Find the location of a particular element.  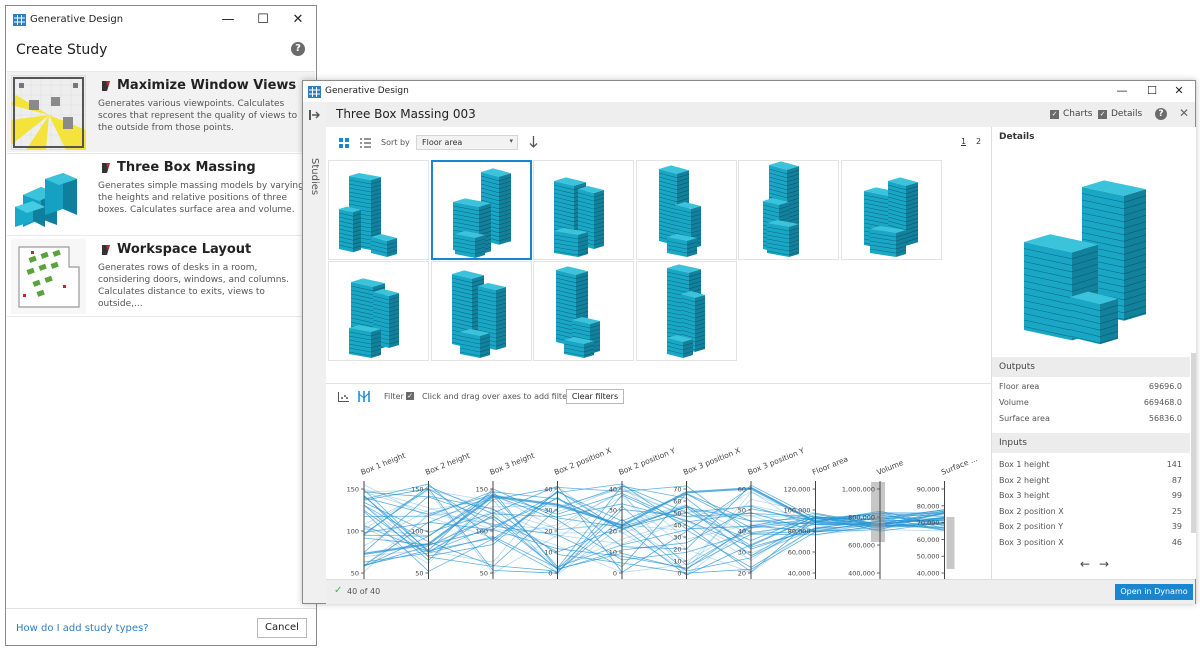

output-row: Floor area 69696.0 is located at coordinates (1090, 389).